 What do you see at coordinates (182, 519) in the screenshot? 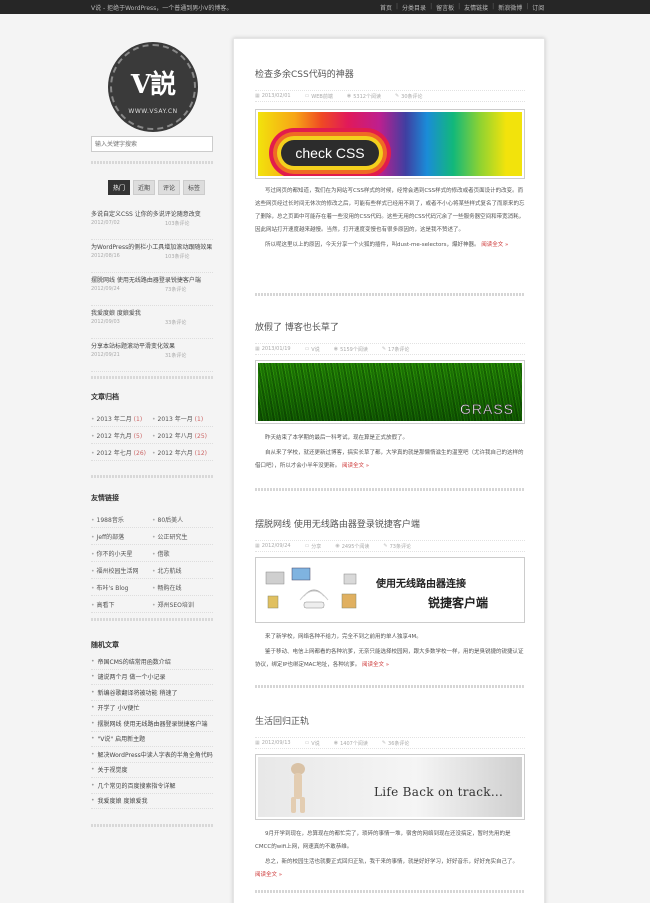
I see `friend-link: • 80后美人` at bounding box center [182, 519].